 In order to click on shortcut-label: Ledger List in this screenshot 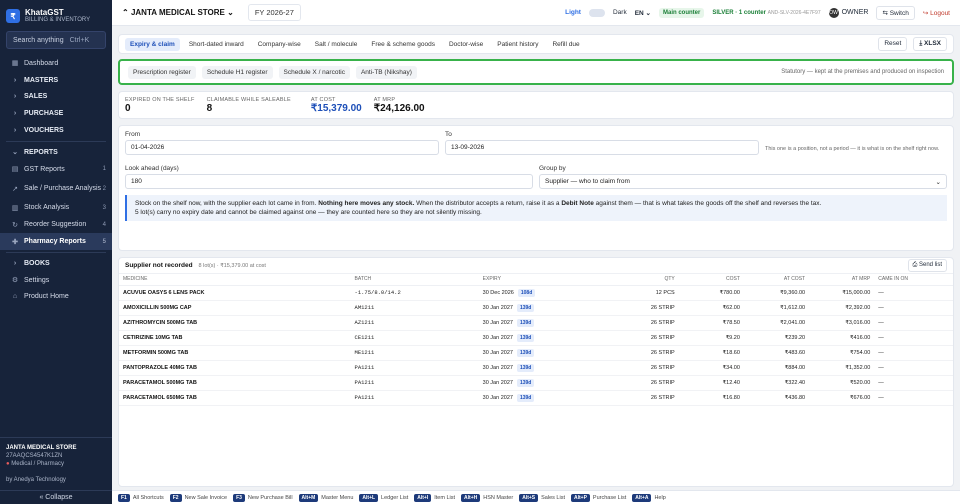, I will do `click(395, 497)`.